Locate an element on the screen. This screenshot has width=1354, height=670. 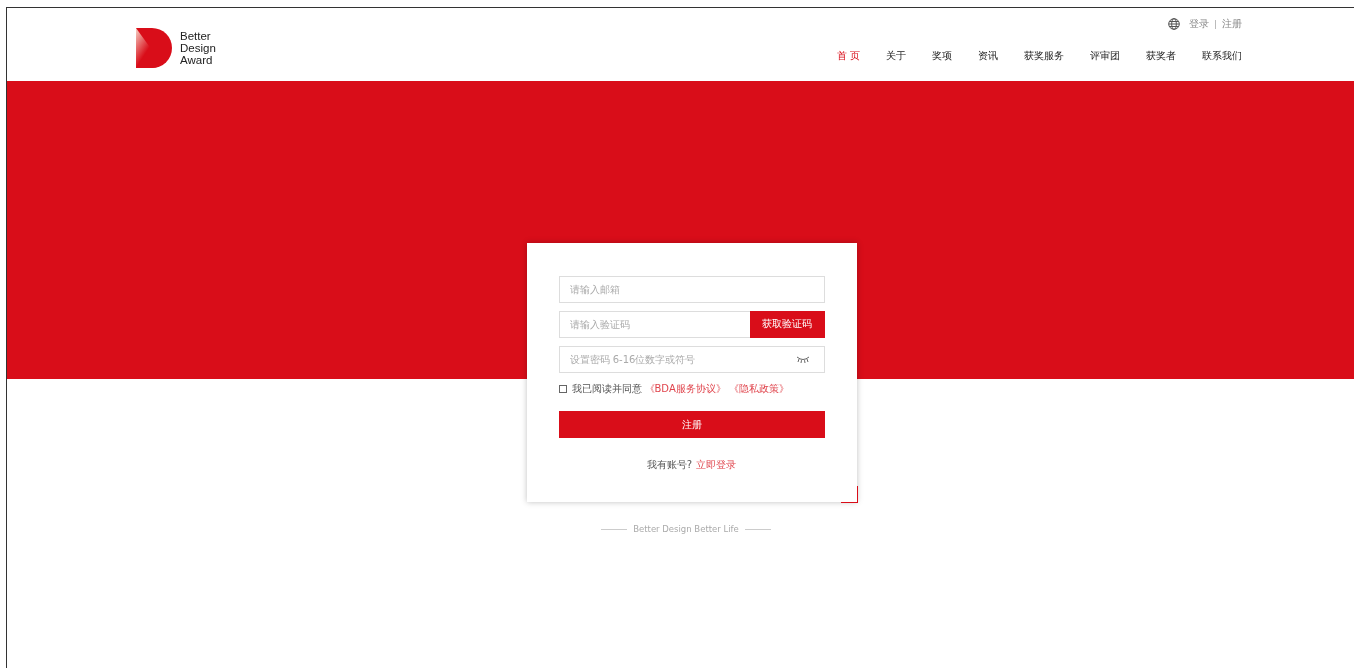
policy-link: 《BDA服务协议》 is located at coordinates (685, 389).